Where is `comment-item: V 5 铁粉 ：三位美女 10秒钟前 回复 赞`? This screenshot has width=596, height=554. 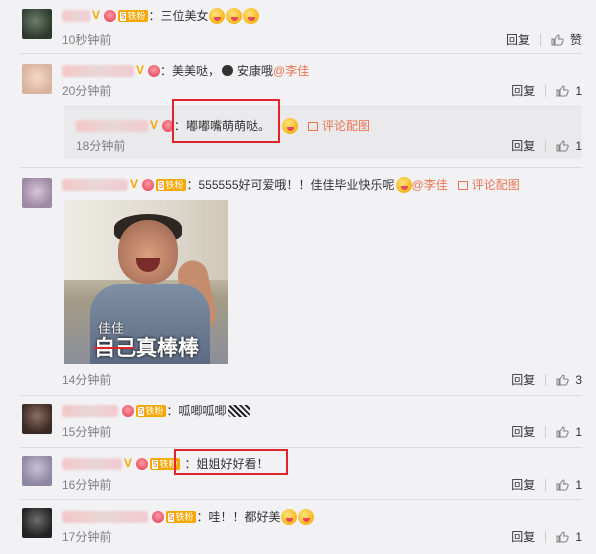
comment-item: V 5 铁粉 ：三位美女 10秒钟前 回复 赞 is located at coordinates (298, 26).